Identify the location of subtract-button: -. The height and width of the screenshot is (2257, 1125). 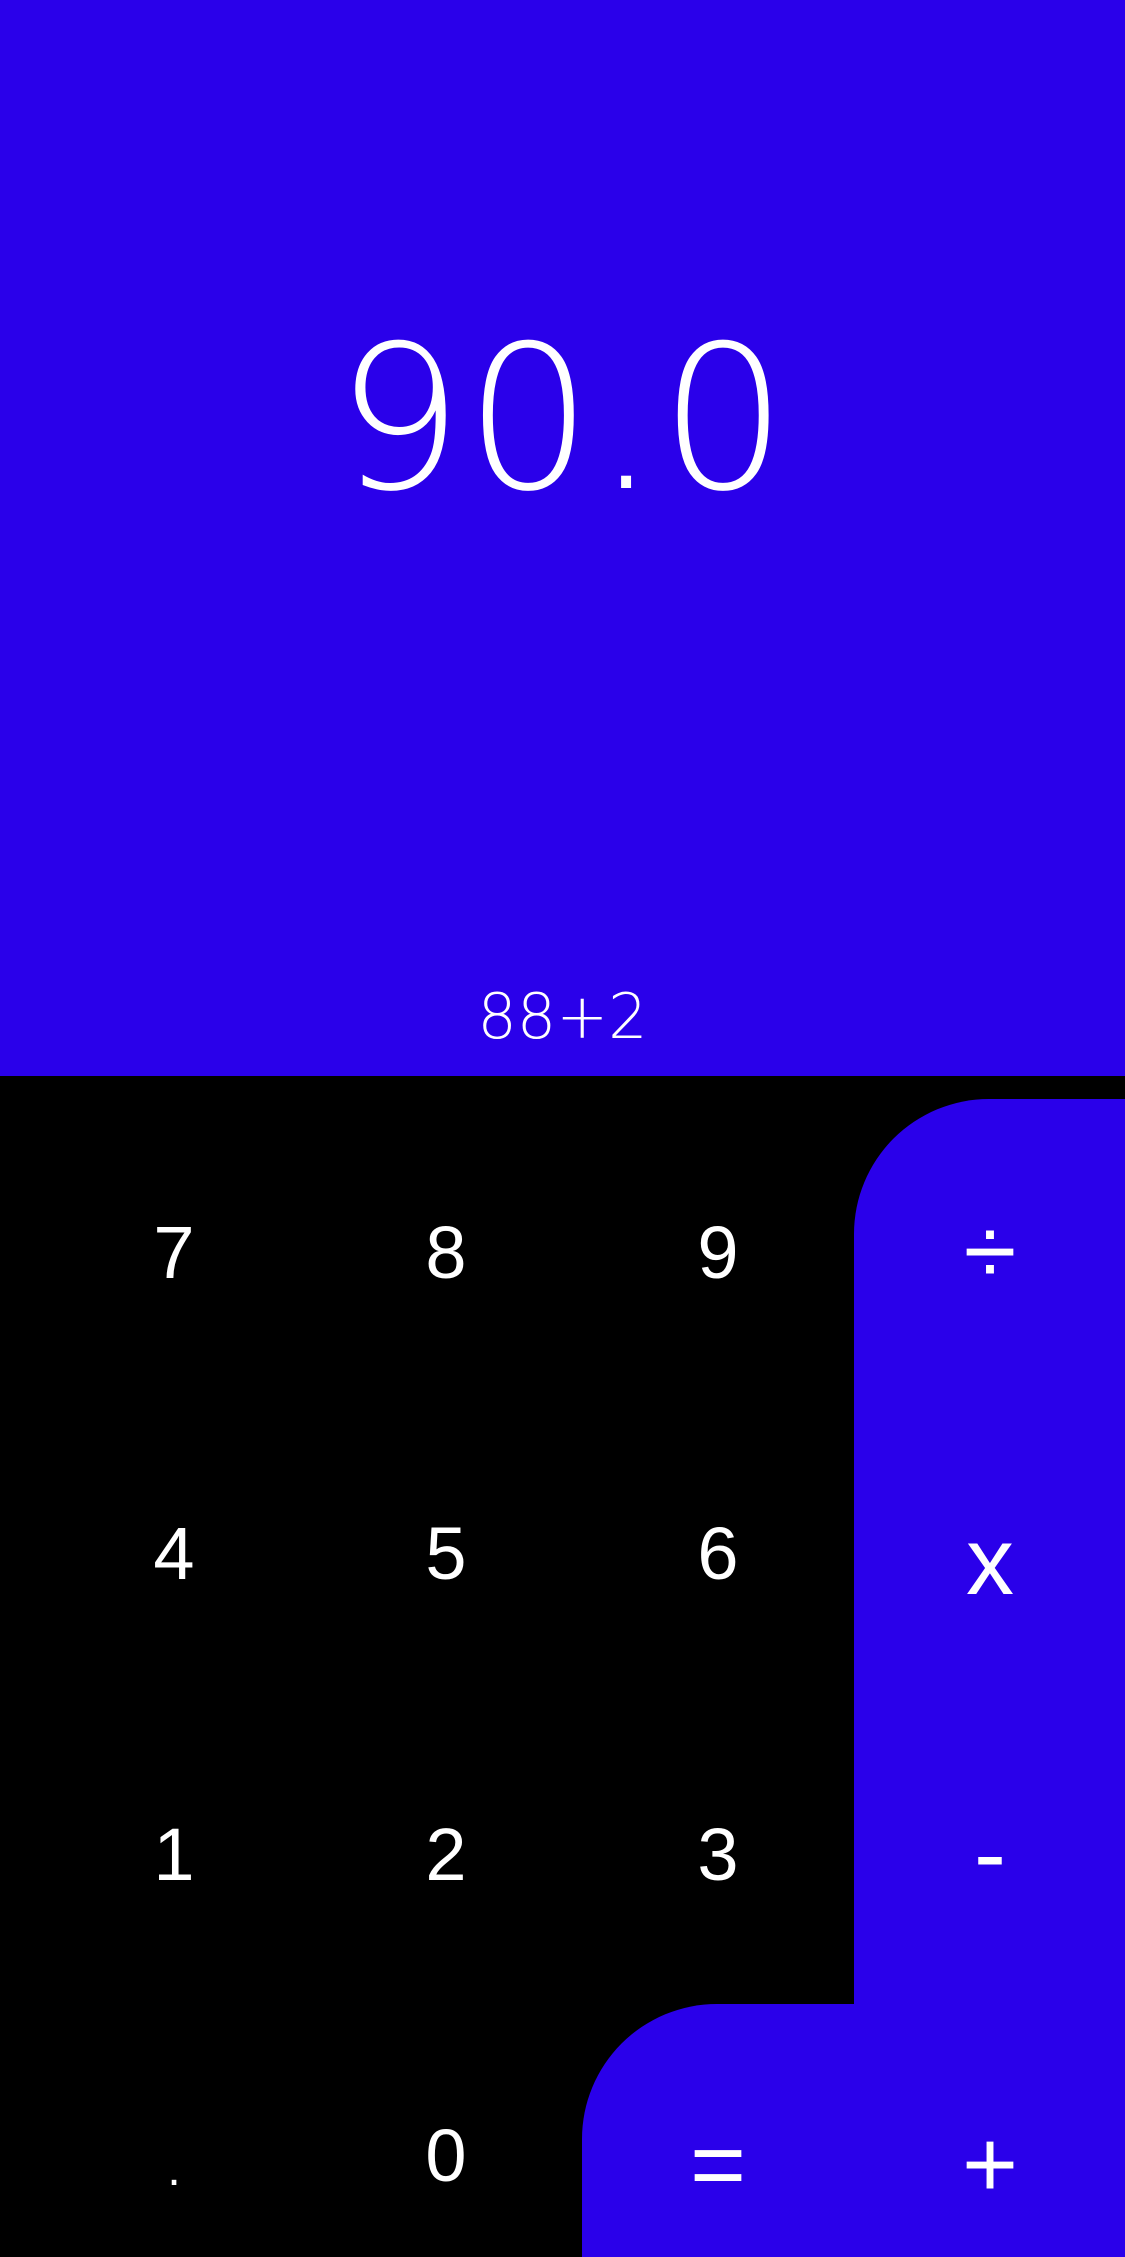
(989, 1854).